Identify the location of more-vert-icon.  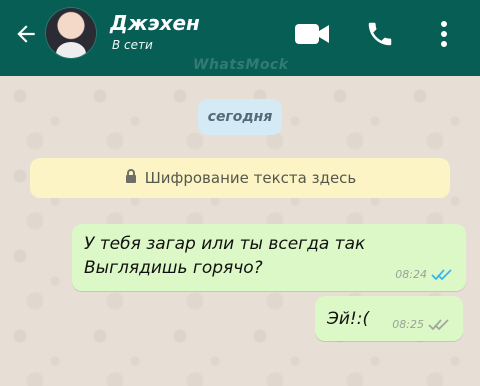
(444, 36).